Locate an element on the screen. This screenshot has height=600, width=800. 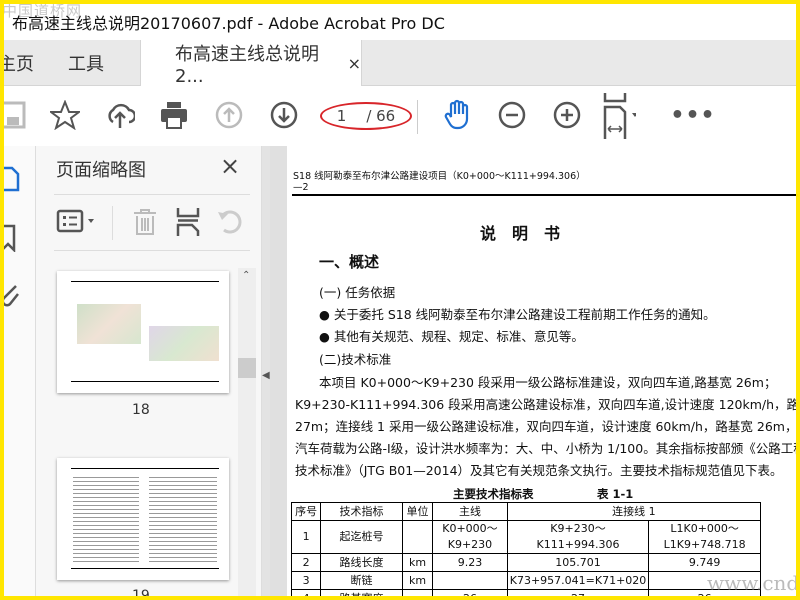
tab-home: 主页 is located at coordinates (19, 63).